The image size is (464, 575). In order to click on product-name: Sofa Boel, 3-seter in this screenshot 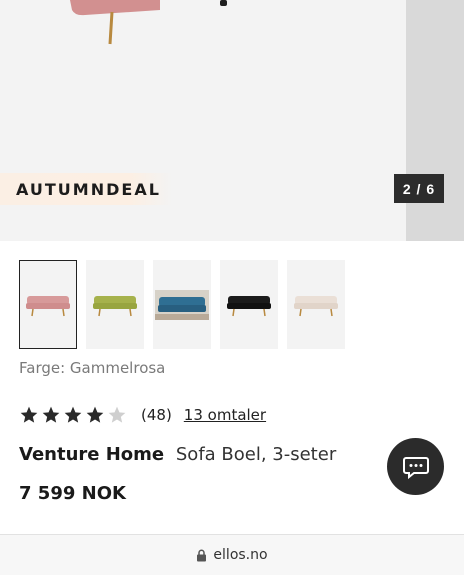, I will do `click(256, 454)`.